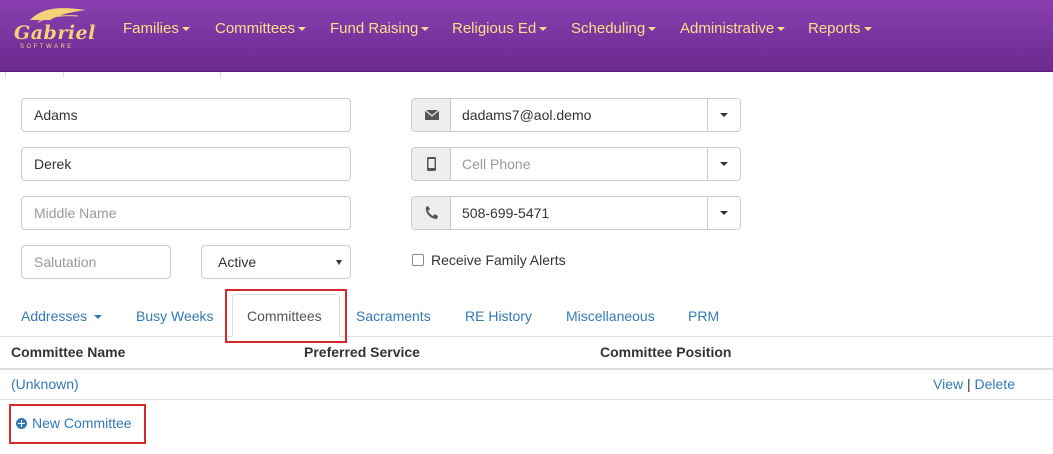  What do you see at coordinates (186, 213) in the screenshot?
I see `middle-name-input: Middle Name` at bounding box center [186, 213].